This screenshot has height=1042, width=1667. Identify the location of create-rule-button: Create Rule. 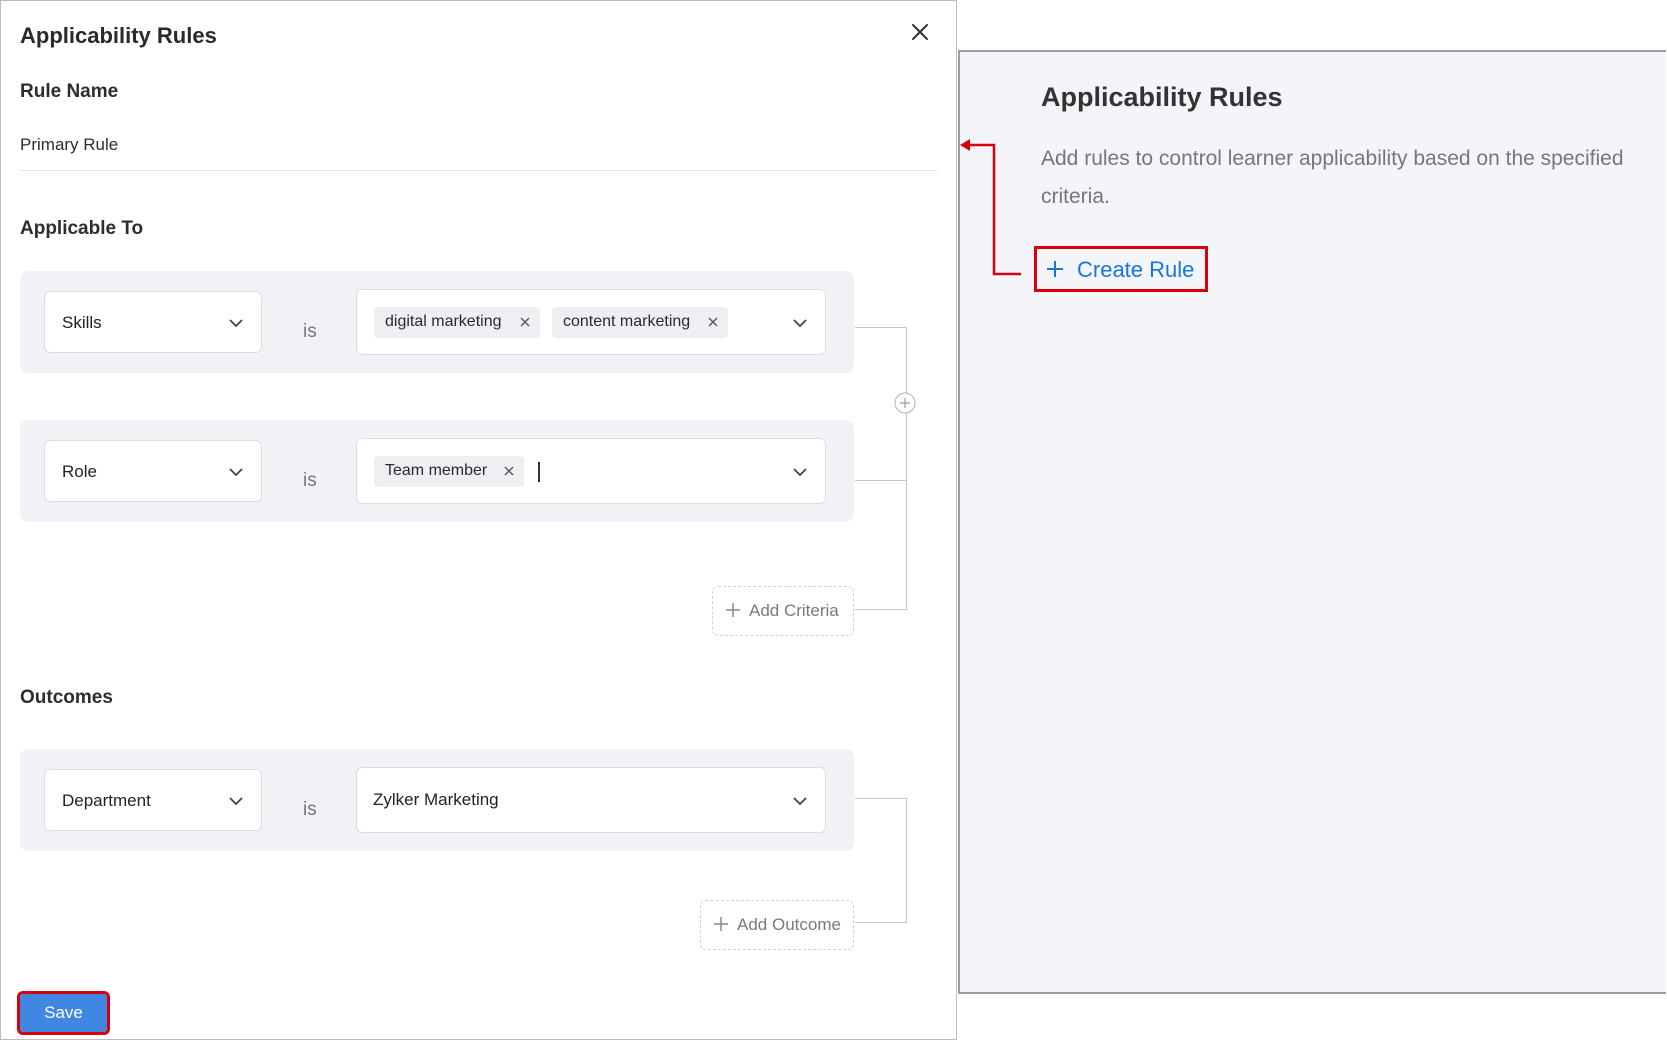
(1121, 269).